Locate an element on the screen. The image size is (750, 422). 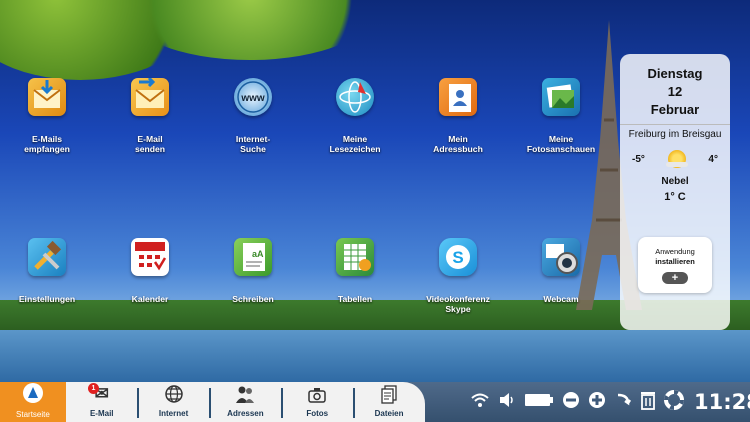
zoom-out-icon is located at coordinates (571, 402).